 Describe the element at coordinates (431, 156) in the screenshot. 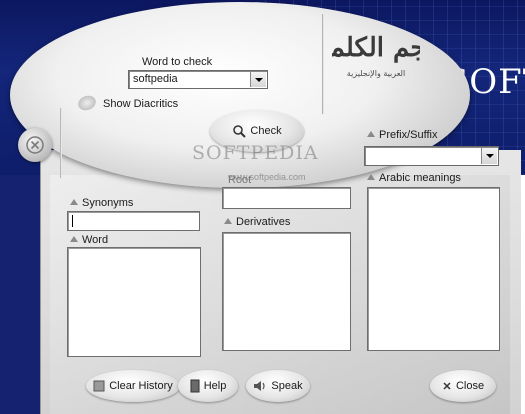

I see `prefix-suffix-combo` at that location.